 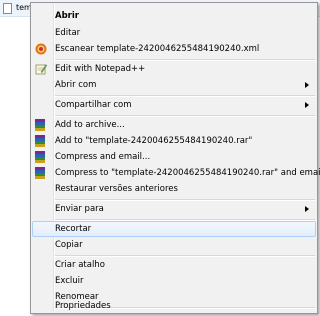 I want to click on menu-item-copiar: Copiar, so click(x=174, y=245).